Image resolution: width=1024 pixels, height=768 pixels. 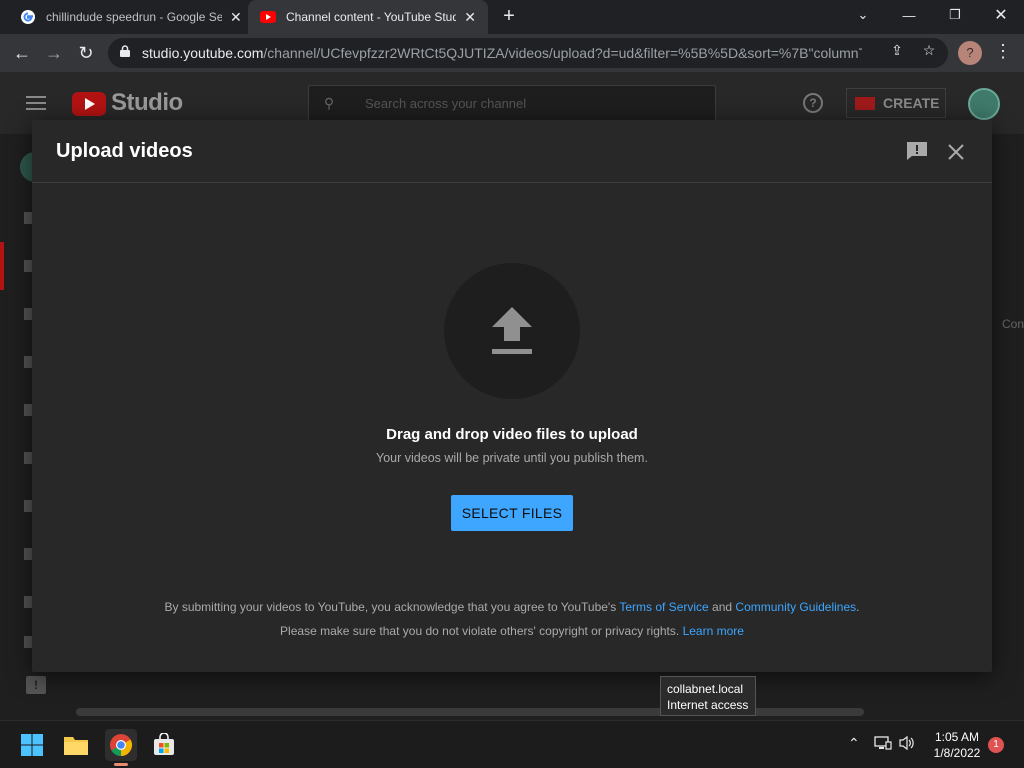 I want to click on search-placeholder: Search across your channel, so click(x=446, y=103).